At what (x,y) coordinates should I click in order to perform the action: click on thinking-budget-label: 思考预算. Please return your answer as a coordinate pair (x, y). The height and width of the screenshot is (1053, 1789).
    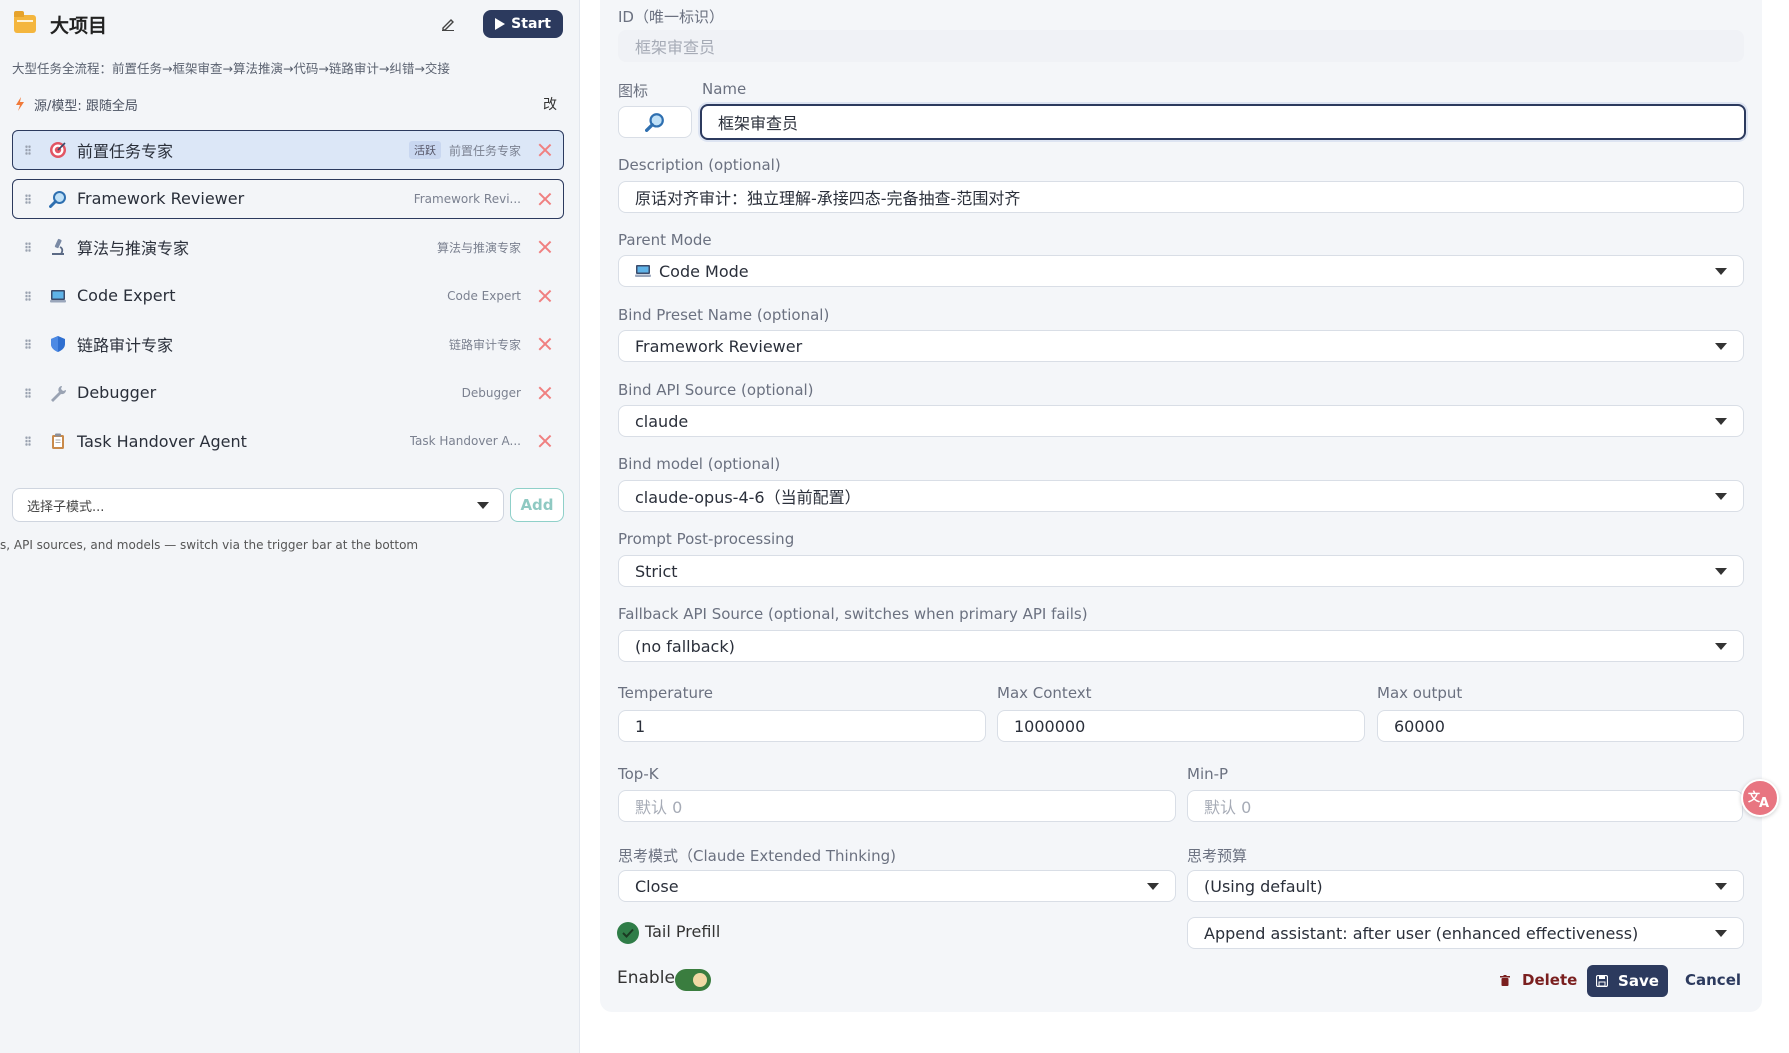
    Looking at the image, I should click on (1217, 856).